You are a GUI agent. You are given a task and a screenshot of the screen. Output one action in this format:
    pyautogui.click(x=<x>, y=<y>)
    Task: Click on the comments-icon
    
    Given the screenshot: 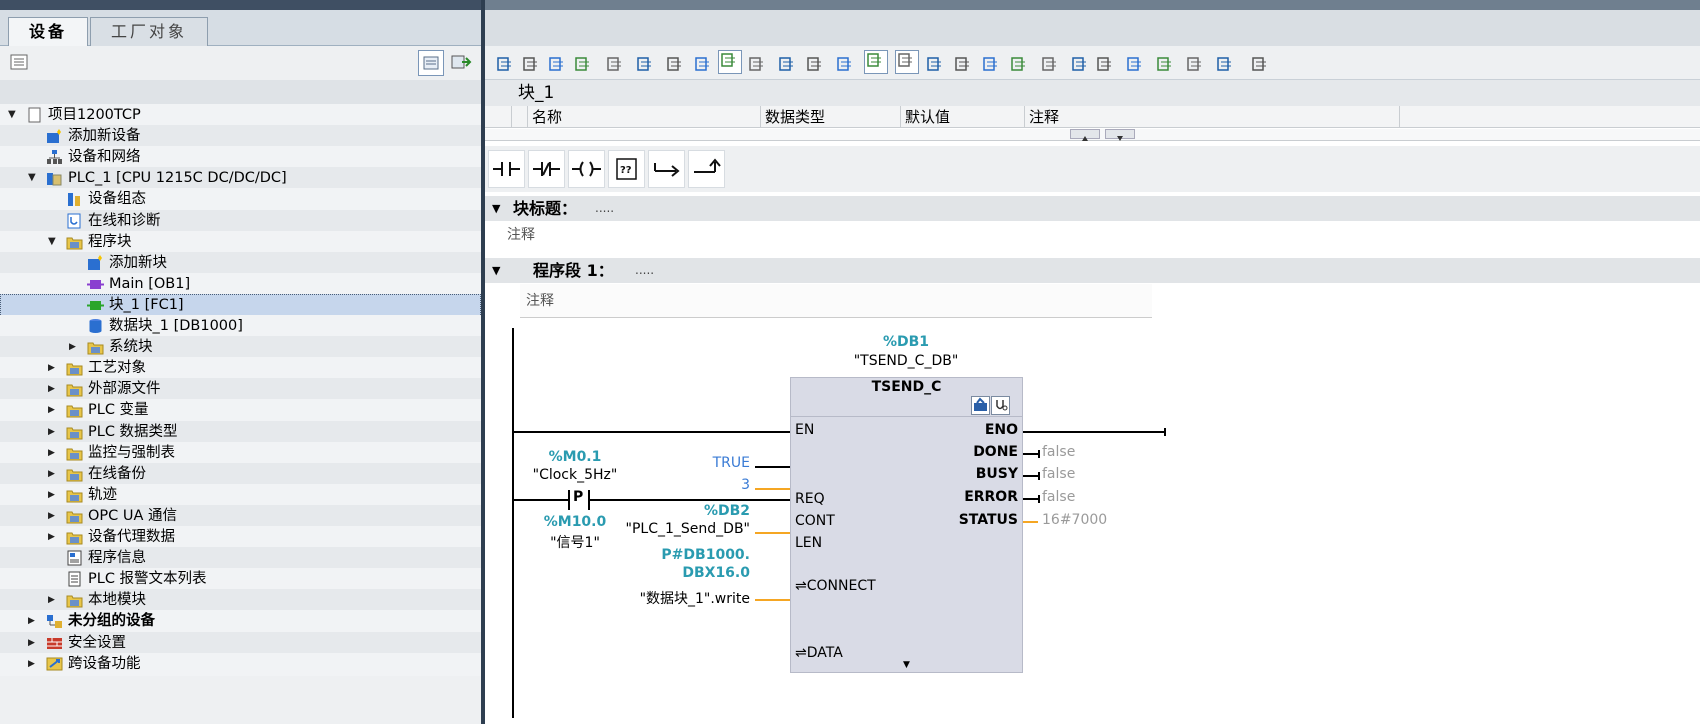 What is the action you would take?
    pyautogui.click(x=730, y=62)
    